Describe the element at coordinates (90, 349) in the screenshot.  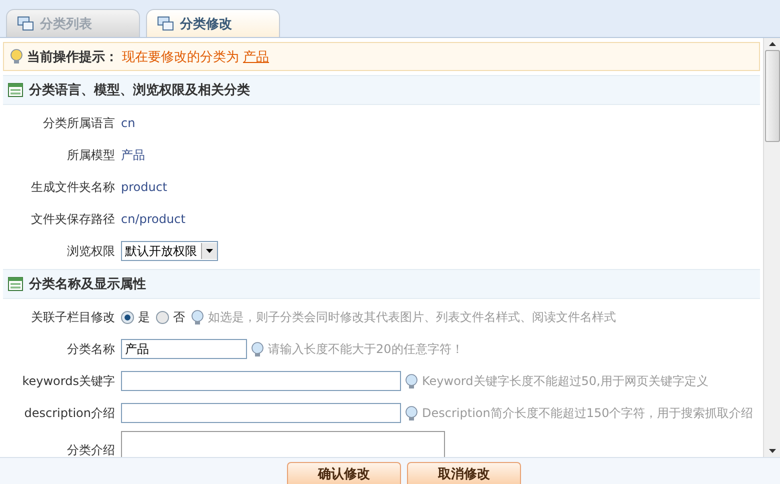
I see `field-label: 分类名称` at that location.